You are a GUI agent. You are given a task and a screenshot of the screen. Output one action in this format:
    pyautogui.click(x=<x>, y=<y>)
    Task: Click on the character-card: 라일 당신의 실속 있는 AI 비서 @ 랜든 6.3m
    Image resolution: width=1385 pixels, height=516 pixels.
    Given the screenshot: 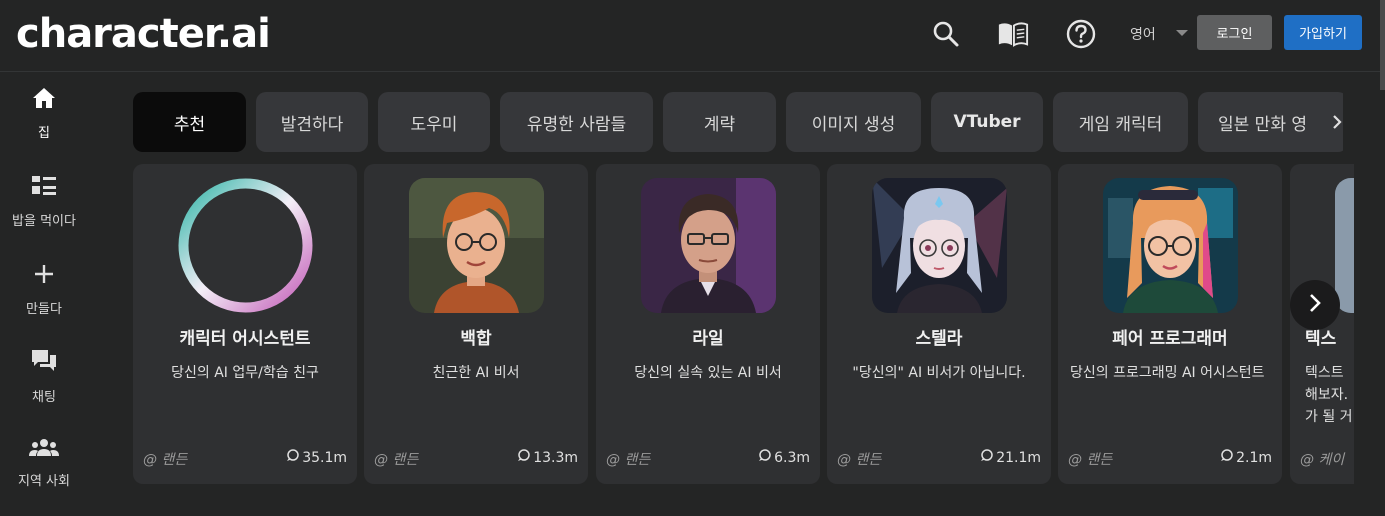 What is the action you would take?
    pyautogui.click(x=708, y=324)
    